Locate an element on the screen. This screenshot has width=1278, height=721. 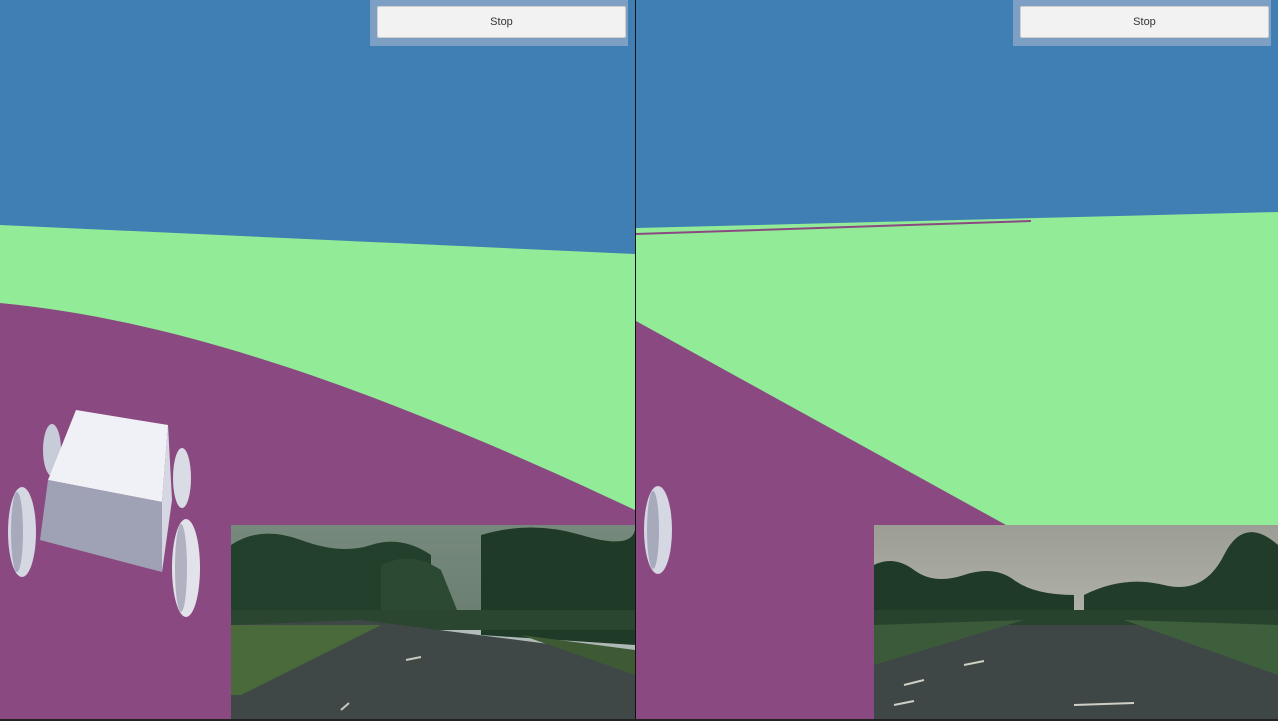
car-wheel-icon is located at coordinates (182, 478).